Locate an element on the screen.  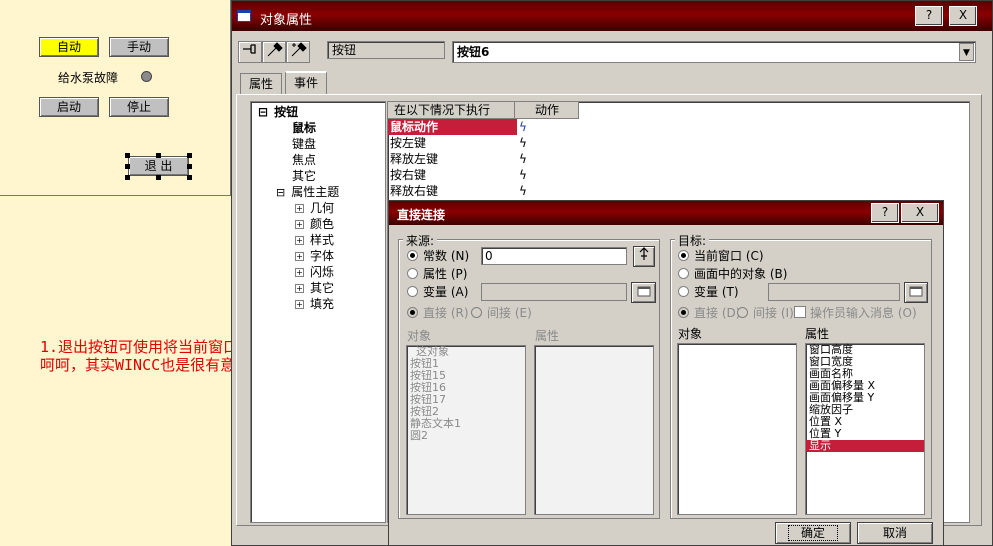
source-properties-list is located at coordinates (594, 430).